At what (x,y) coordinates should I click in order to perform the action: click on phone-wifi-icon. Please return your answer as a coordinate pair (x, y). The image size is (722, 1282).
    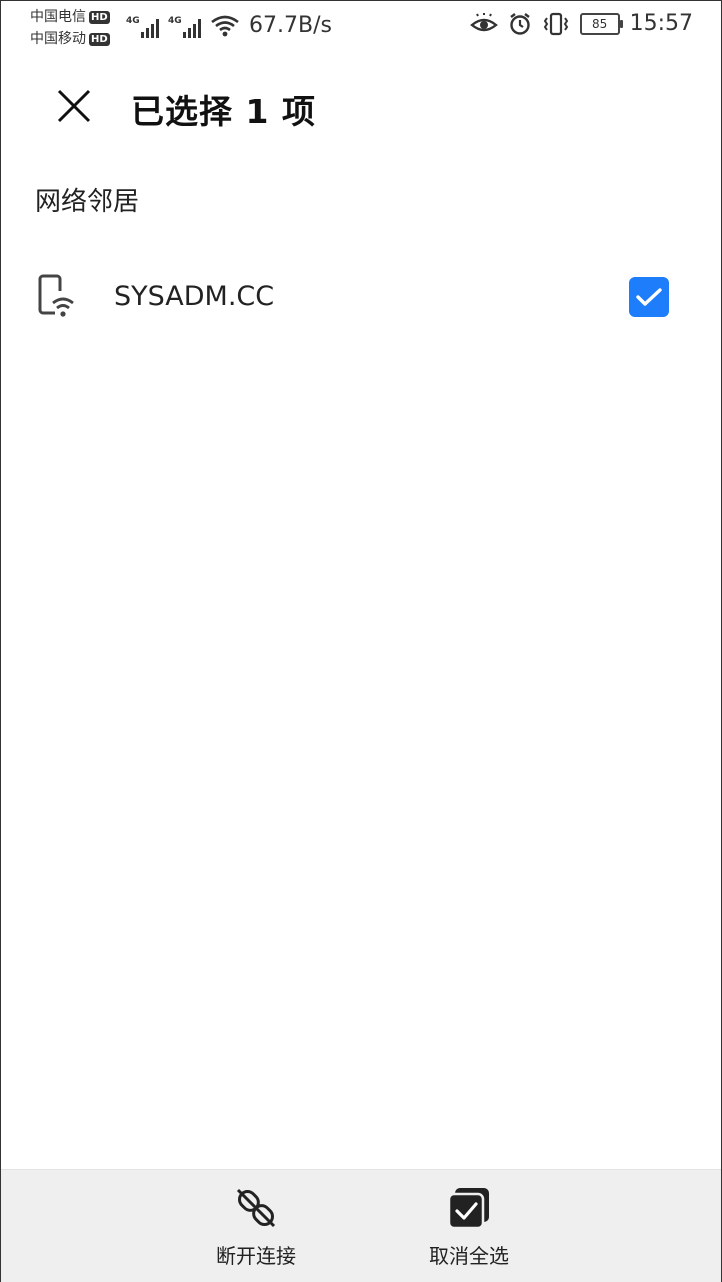
    Looking at the image, I should click on (56, 295).